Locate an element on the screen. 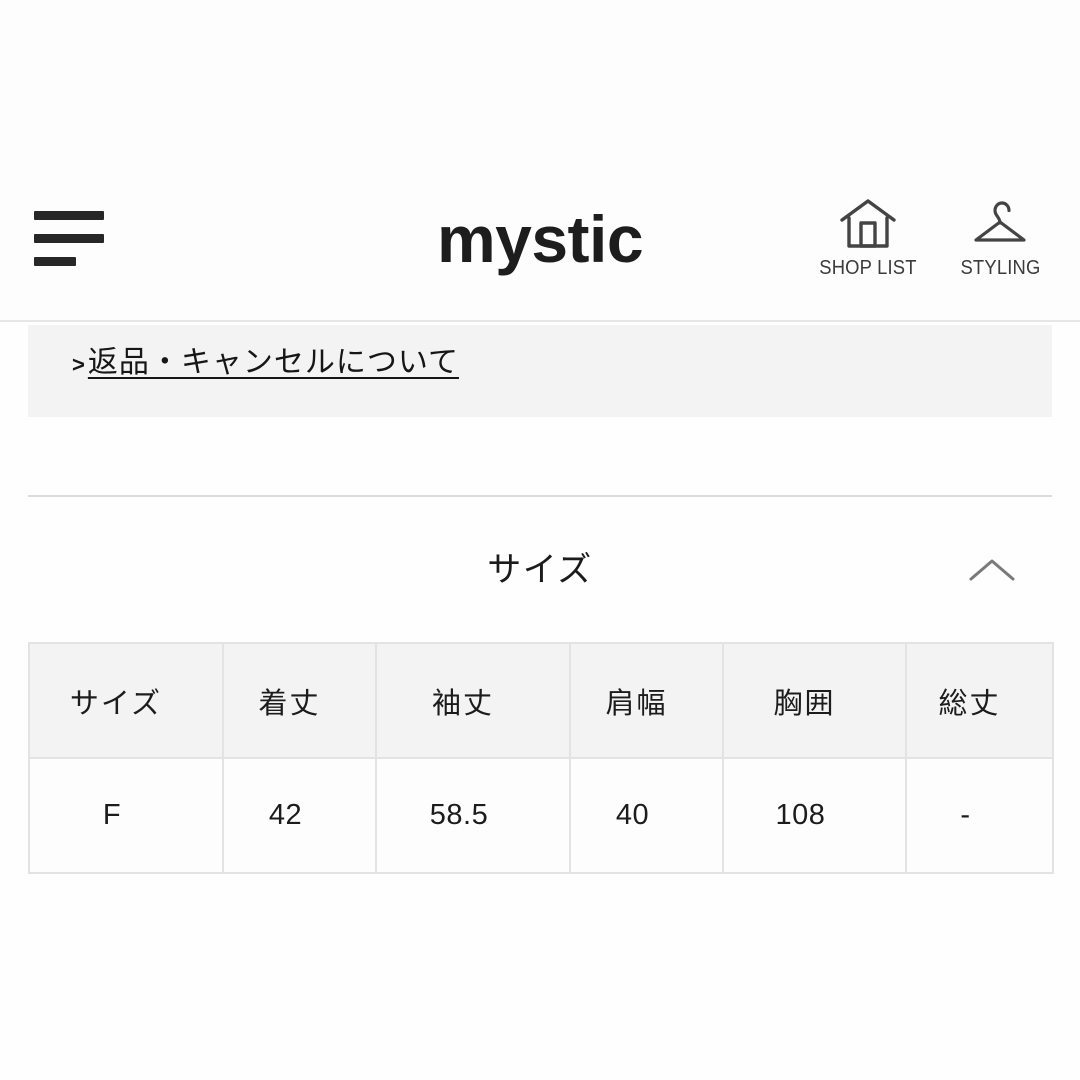 This screenshot has height=1080, width=1080. table-header-cell: 総丈 is located at coordinates (979, 700).